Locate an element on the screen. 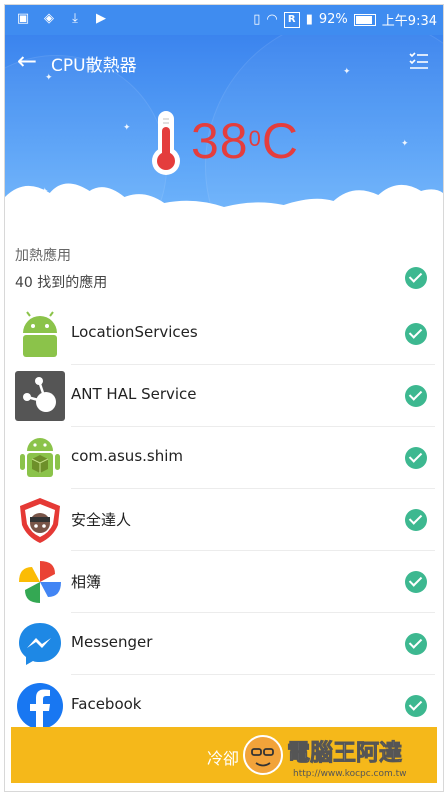 The image size is (448, 796). app-row: 相簿 is located at coordinates (224, 582).